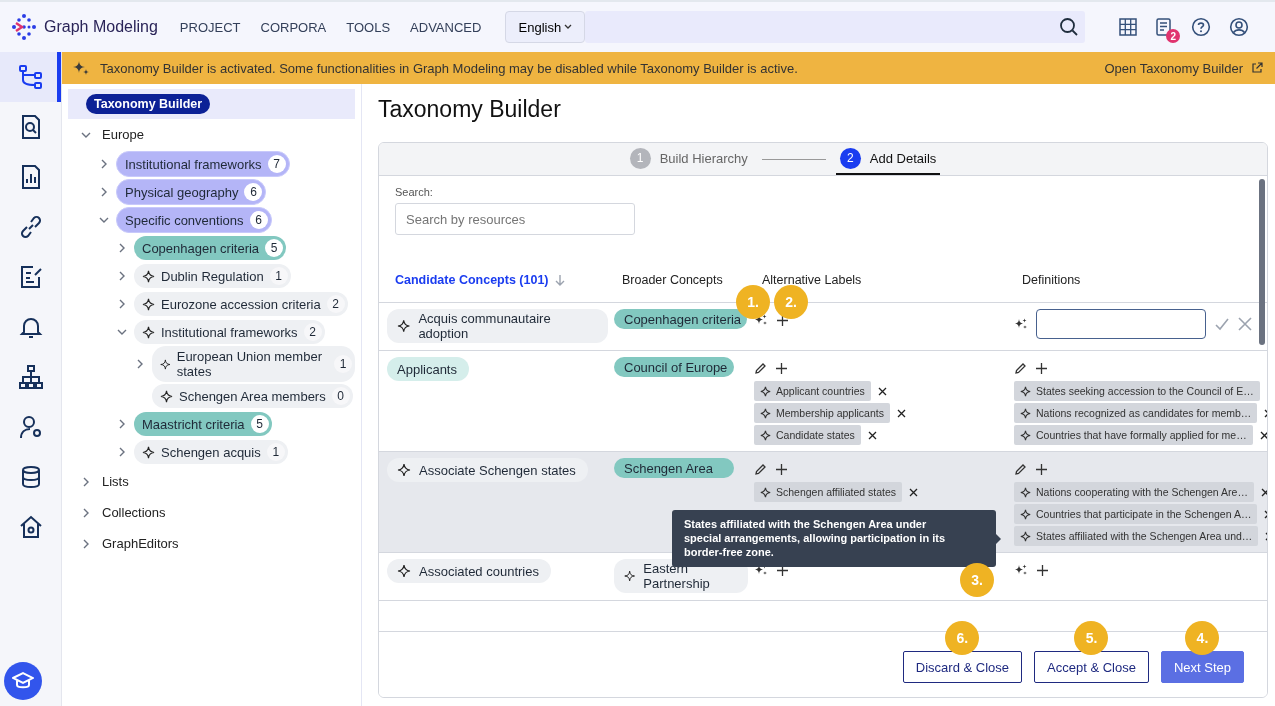  Describe the element at coordinates (888, 159) in the screenshot. I see `wizard-step: 2 Add Details` at that location.